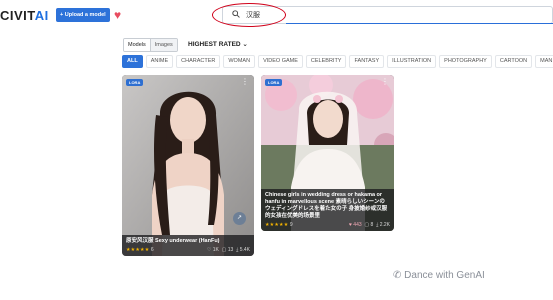 This screenshot has height=300, width=553. What do you see at coordinates (544, 61) in the screenshot?
I see `category-man: MAN` at bounding box center [544, 61].